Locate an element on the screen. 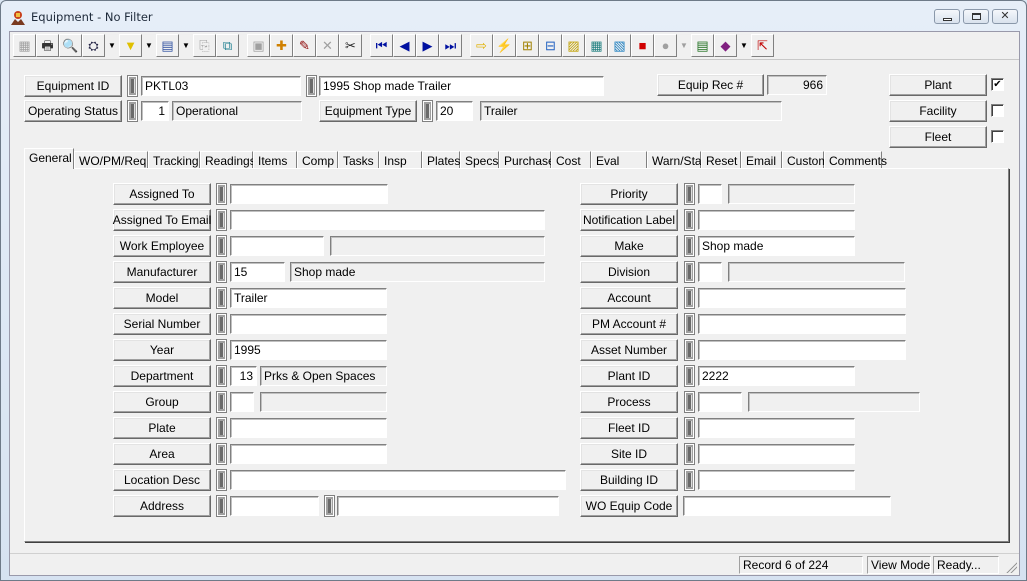 The width and height of the screenshot is (1027, 581). find-dropdown: ▼ is located at coordinates (112, 45).